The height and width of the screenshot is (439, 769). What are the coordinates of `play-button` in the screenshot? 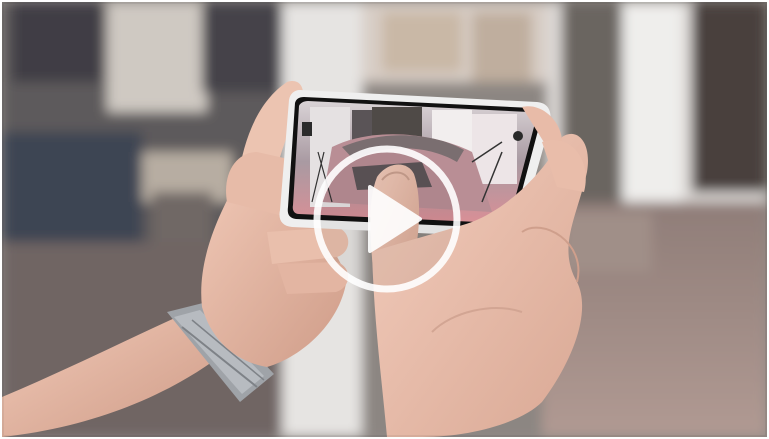 It's located at (387, 219).